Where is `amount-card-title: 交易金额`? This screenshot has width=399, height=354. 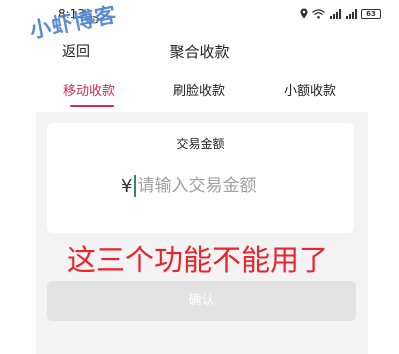 amount-card-title: 交易金额 is located at coordinates (200, 144).